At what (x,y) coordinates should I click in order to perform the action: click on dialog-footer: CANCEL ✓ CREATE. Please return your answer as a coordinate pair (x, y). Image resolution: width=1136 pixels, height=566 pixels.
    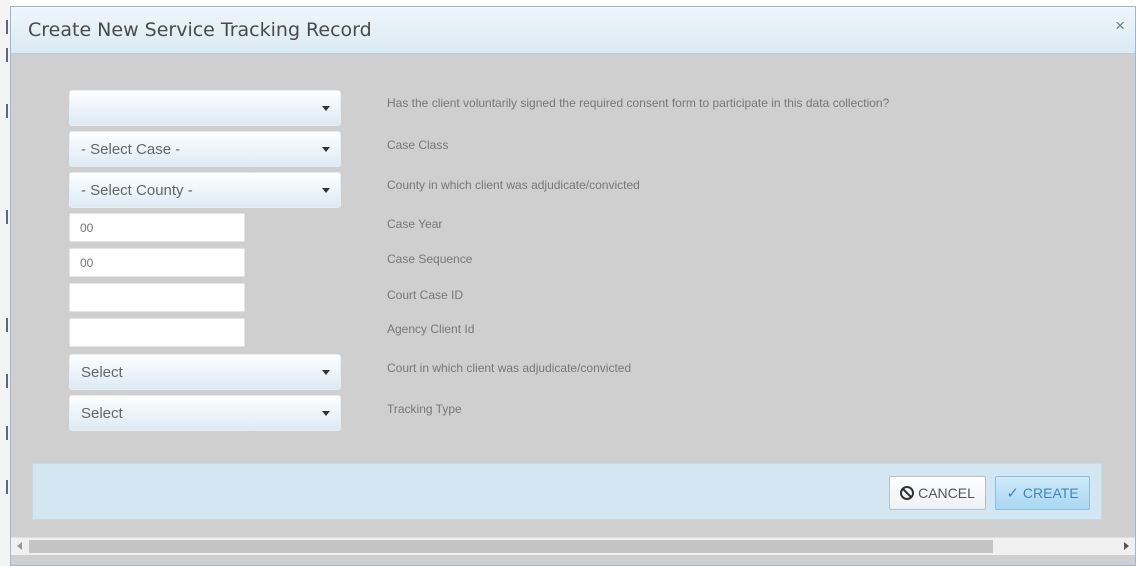
    Looking at the image, I should click on (567, 491).